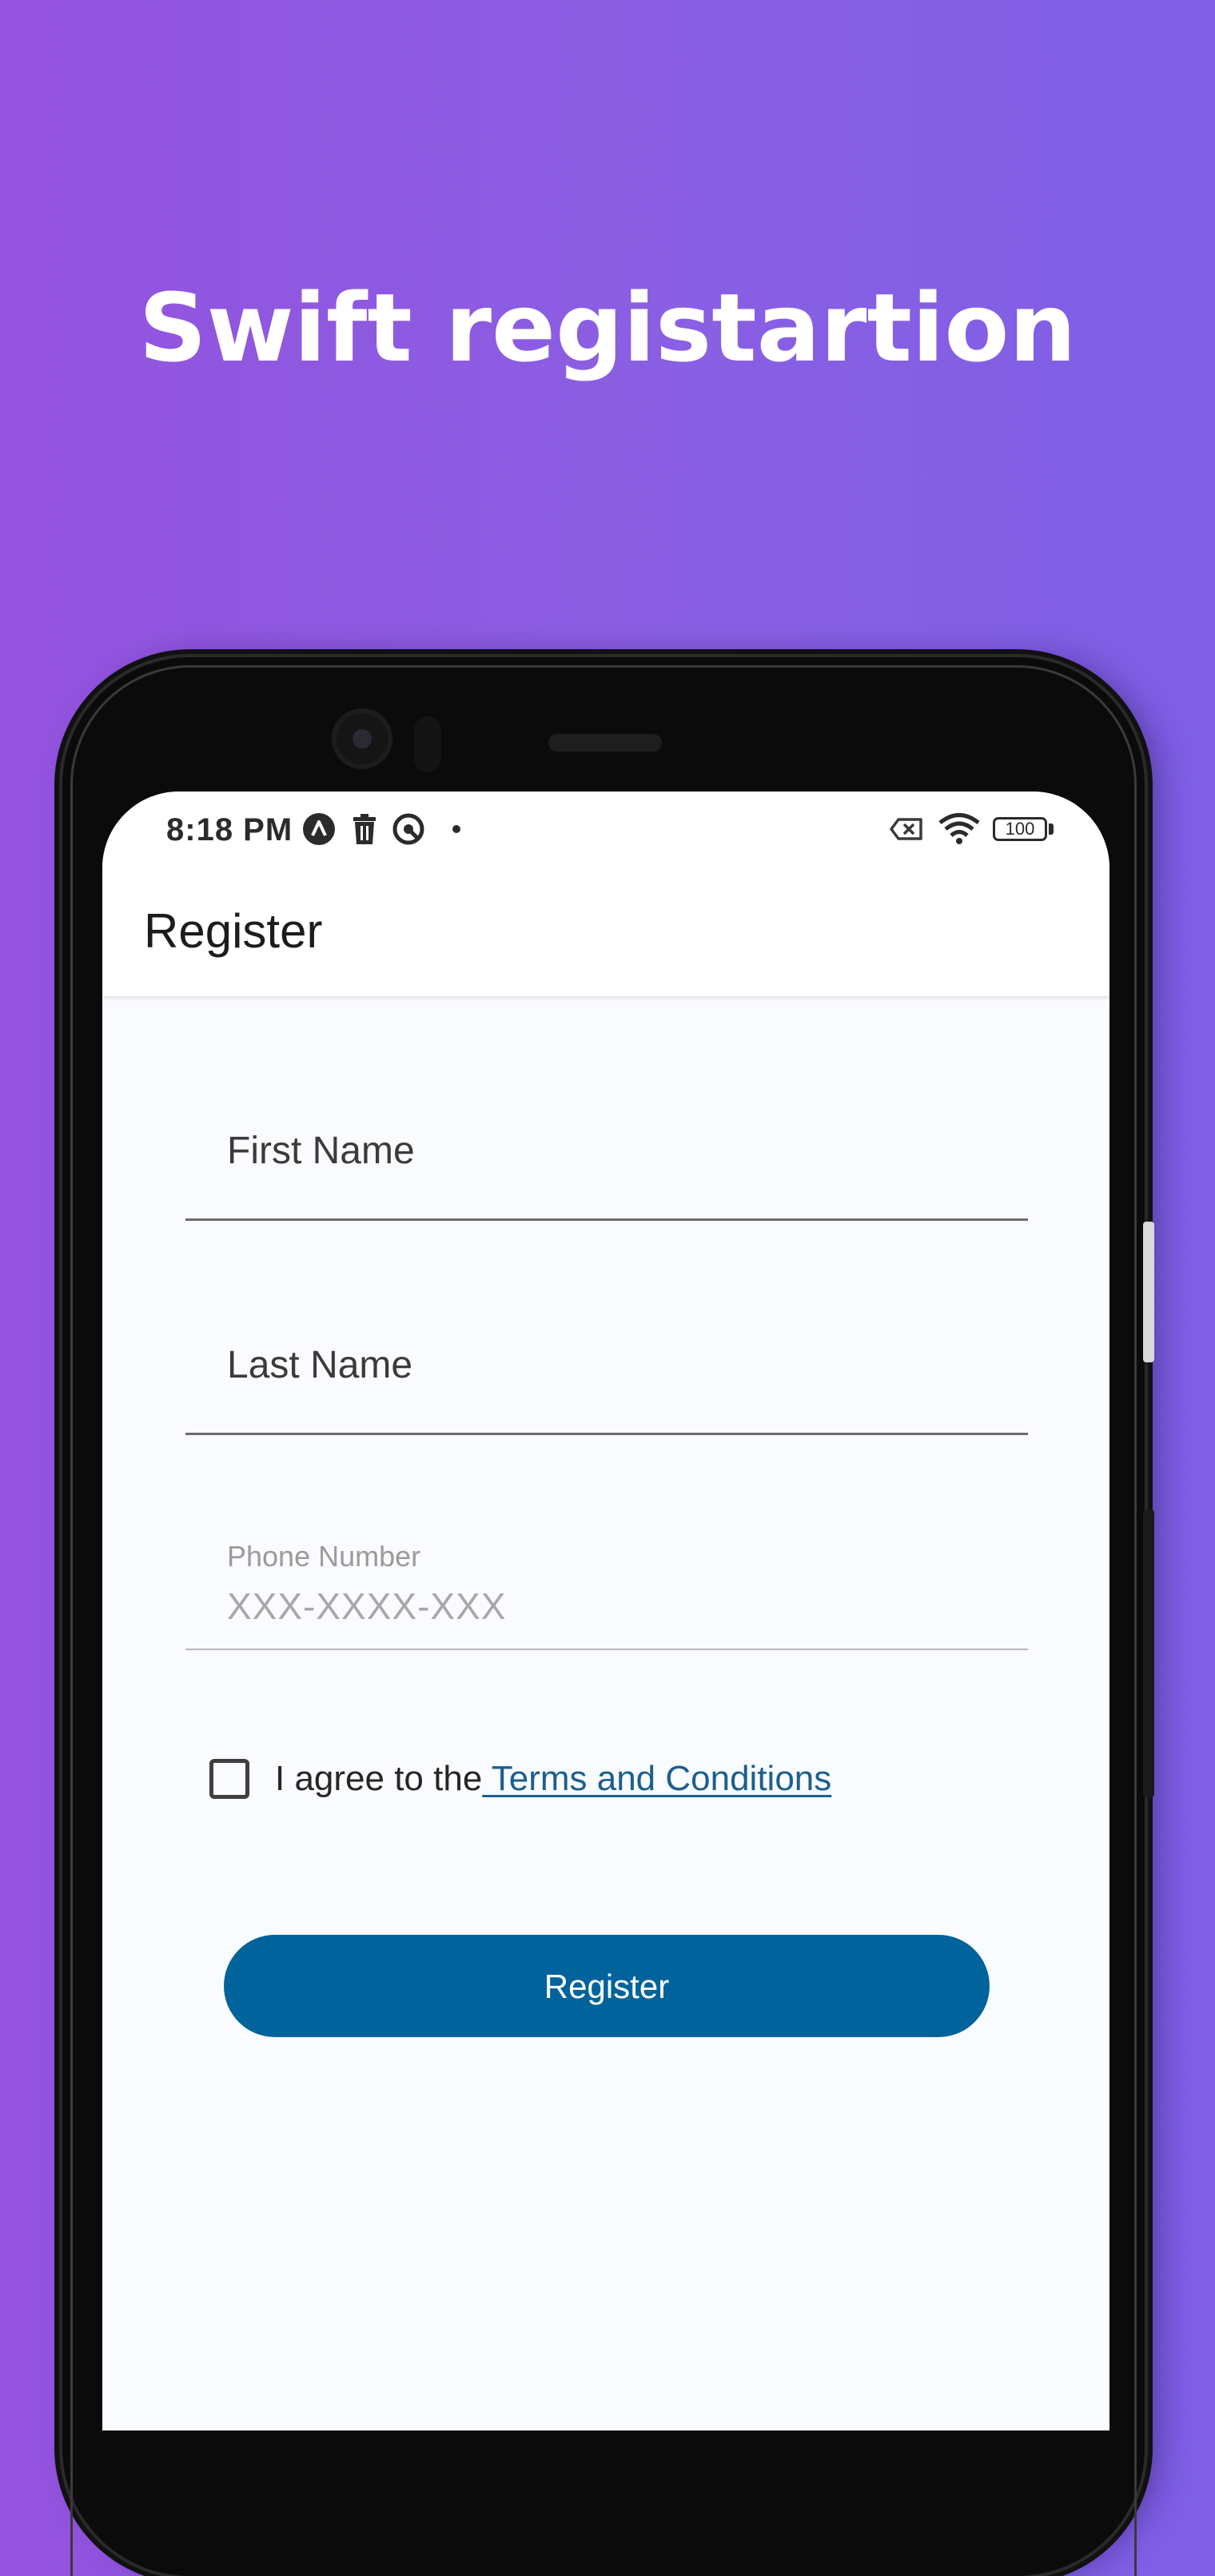 The height and width of the screenshot is (2576, 1215). Describe the element at coordinates (606, 1219) in the screenshot. I see `first-name-underline` at that location.